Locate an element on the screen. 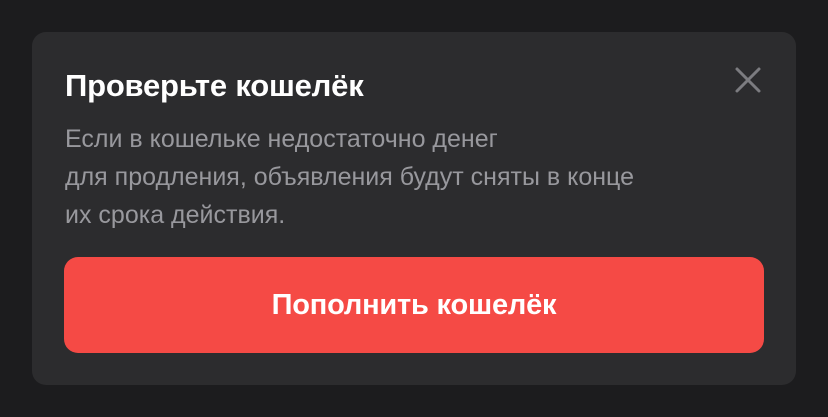 The image size is (828, 417). description-line: Если в кошельке недостаточно денег is located at coordinates (281, 139).